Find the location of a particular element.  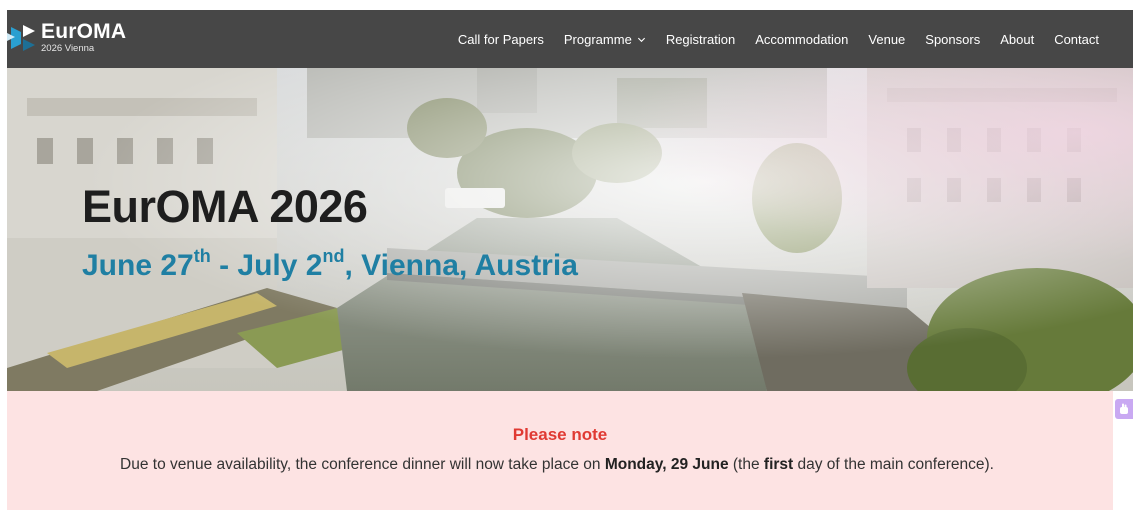

chevron-down-icon is located at coordinates (641, 39).